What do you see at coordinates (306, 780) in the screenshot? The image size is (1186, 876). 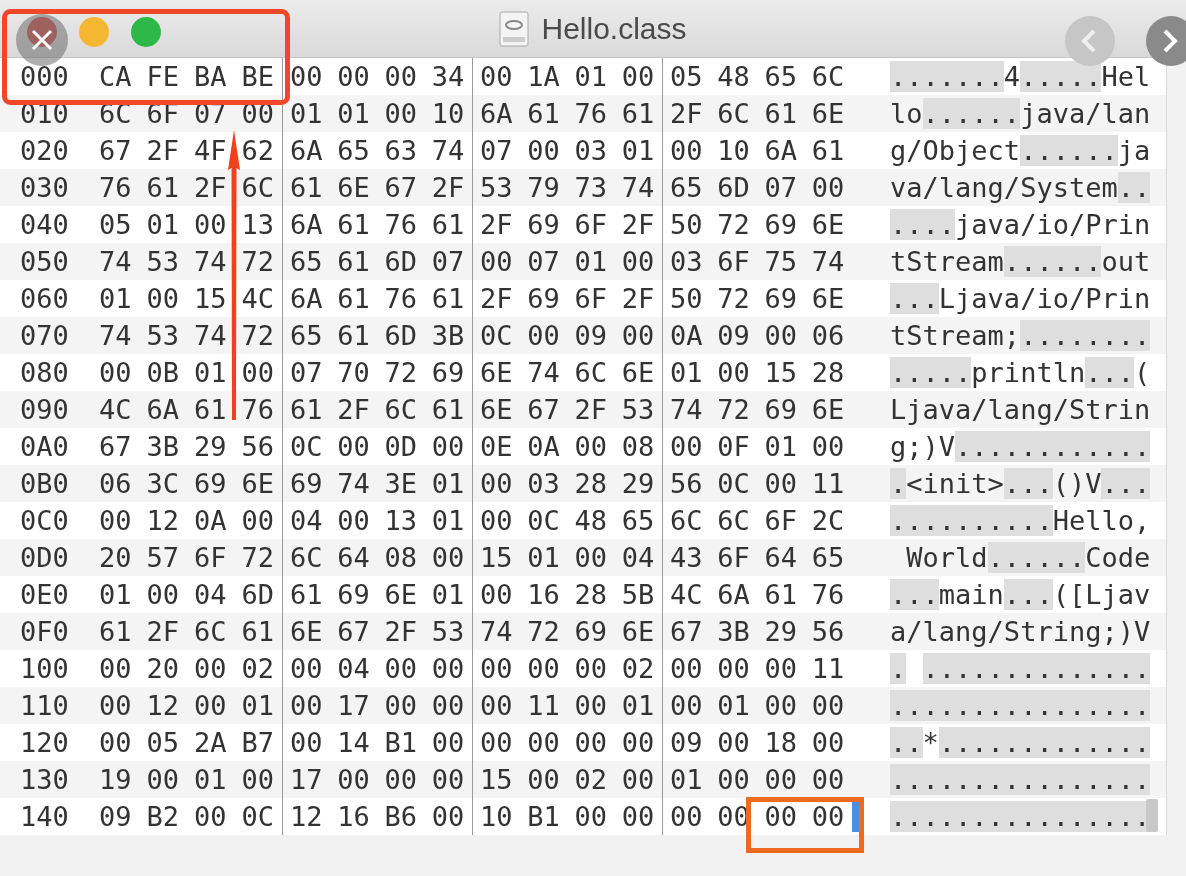 I see `hex-byte: 17` at bounding box center [306, 780].